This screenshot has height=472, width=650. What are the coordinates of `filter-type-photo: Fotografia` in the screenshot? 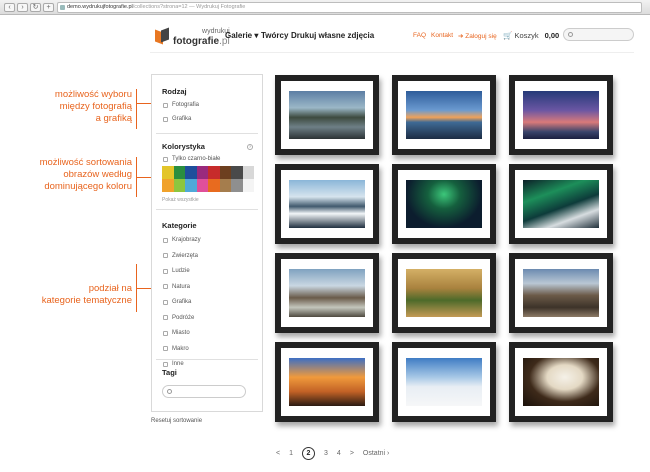 It's located at (181, 105).